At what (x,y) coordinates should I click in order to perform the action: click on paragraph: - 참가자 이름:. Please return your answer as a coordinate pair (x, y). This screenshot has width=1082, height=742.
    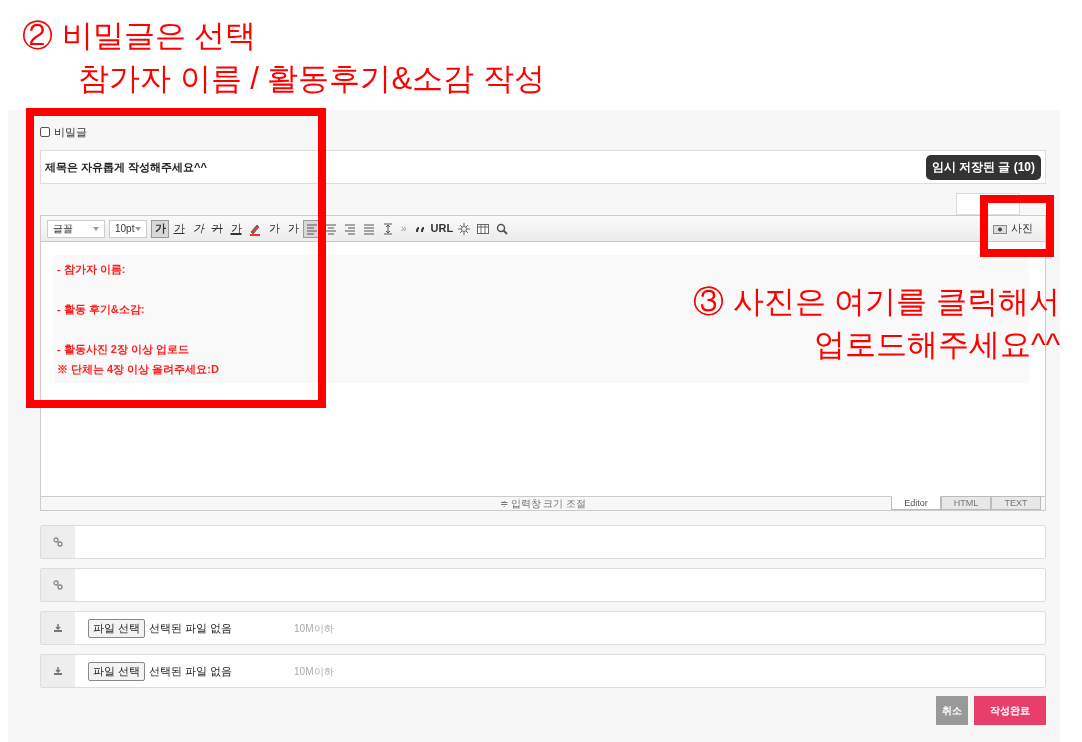
    Looking at the image, I should click on (92, 269).